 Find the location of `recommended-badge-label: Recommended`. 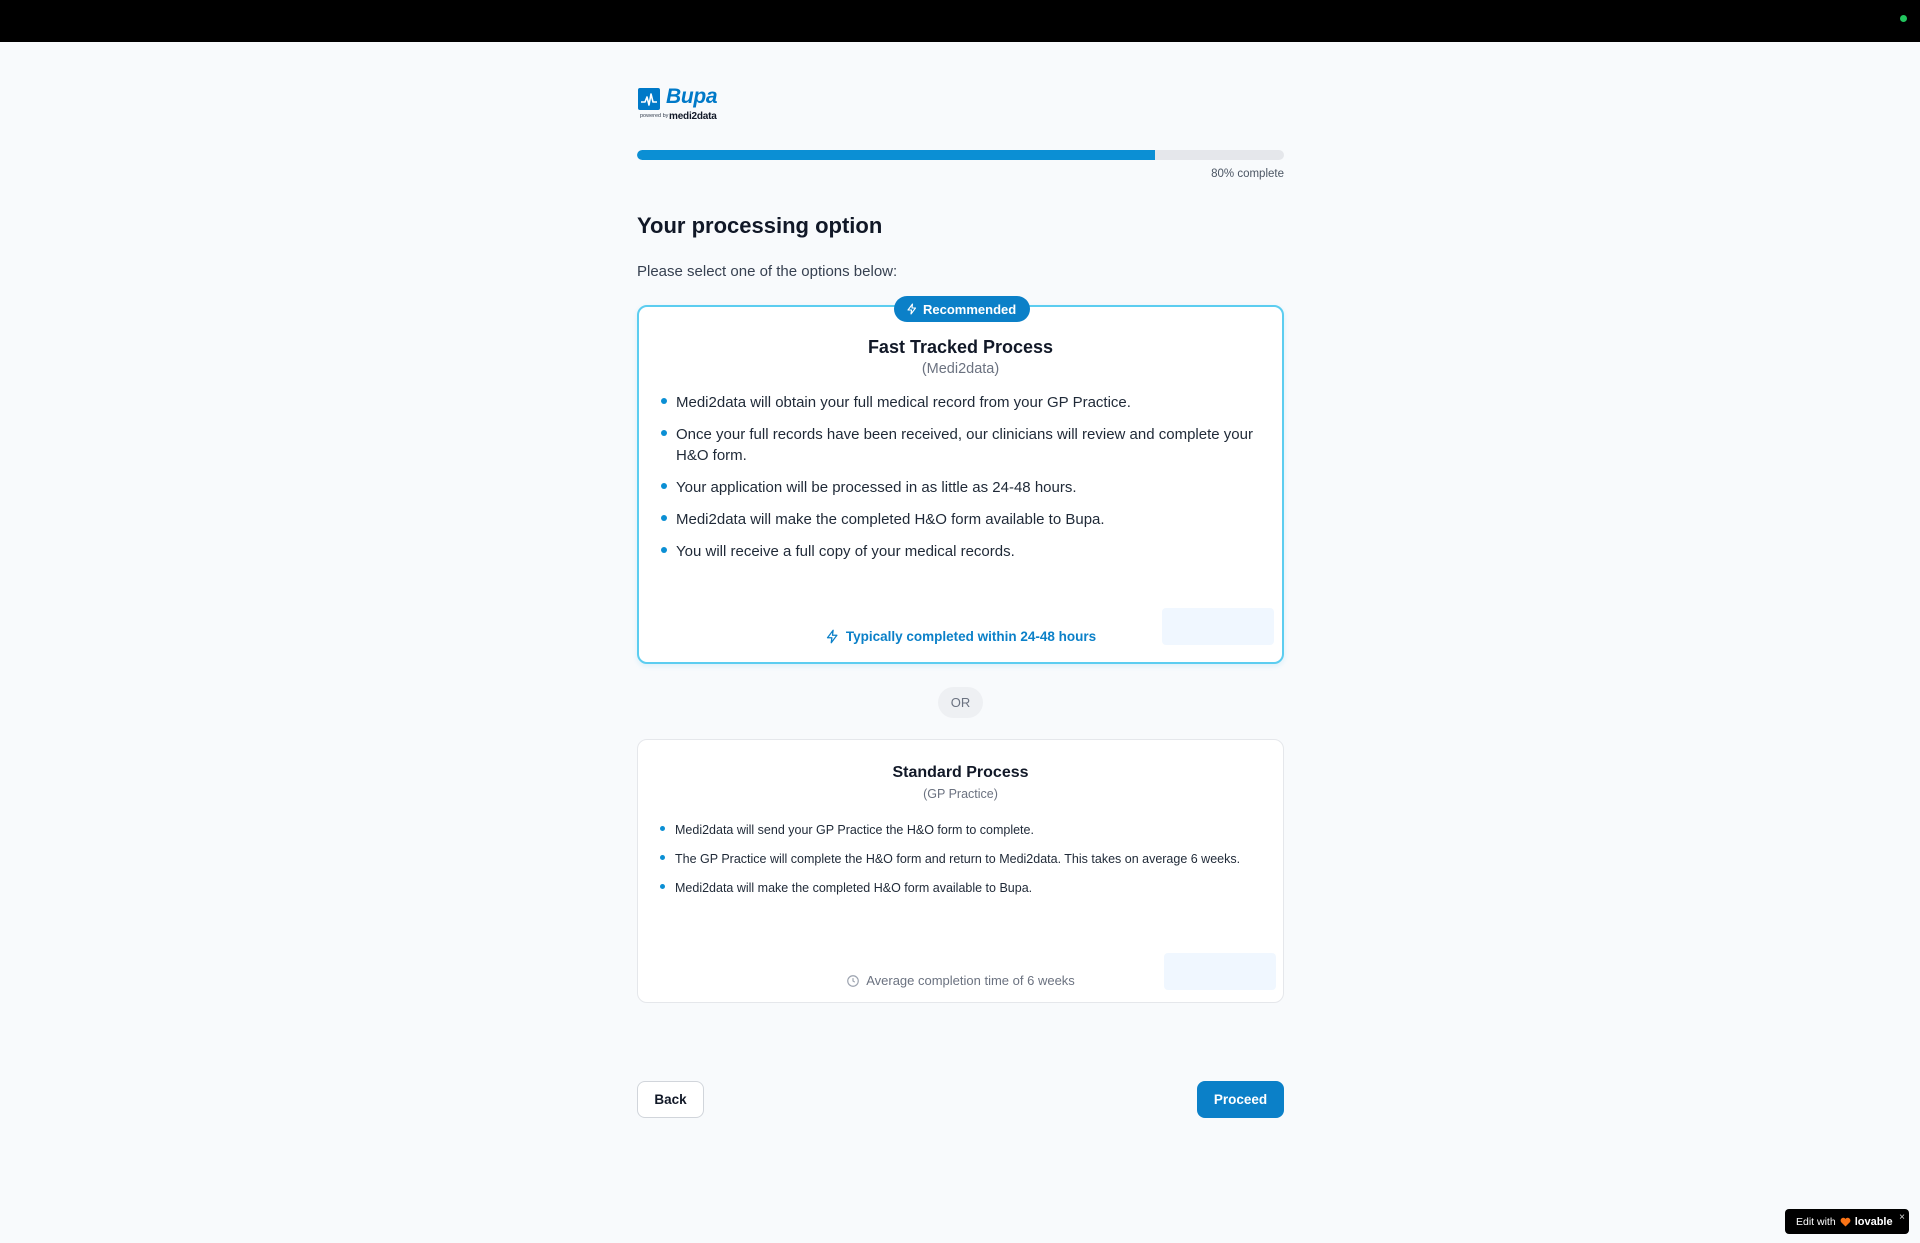

recommended-badge-label: Recommended is located at coordinates (970, 309).